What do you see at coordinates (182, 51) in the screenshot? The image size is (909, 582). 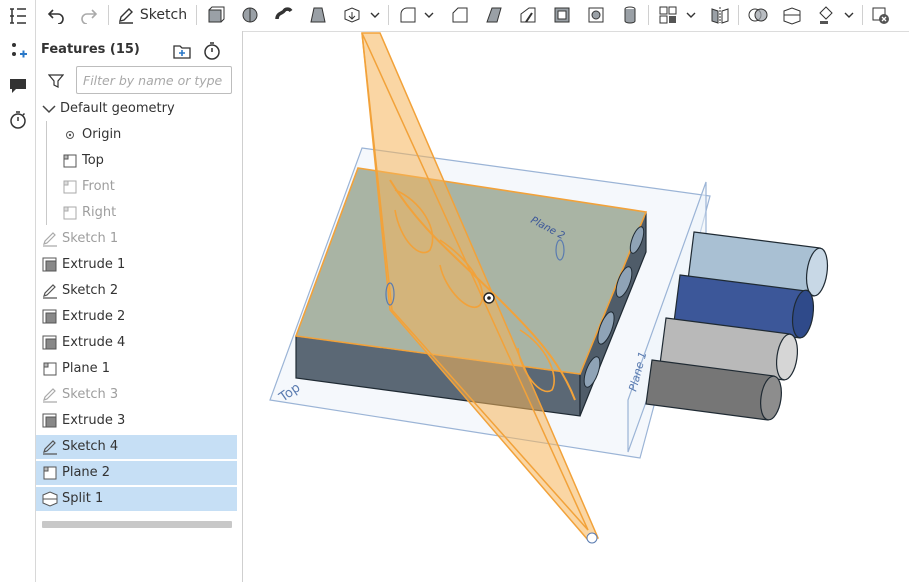 I see `add-folder-icon` at bounding box center [182, 51].